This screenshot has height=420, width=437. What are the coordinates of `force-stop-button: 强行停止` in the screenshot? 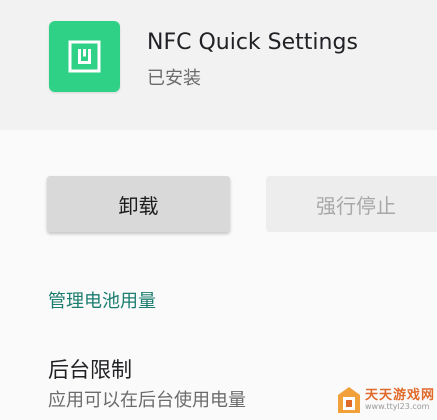 It's located at (351, 204).